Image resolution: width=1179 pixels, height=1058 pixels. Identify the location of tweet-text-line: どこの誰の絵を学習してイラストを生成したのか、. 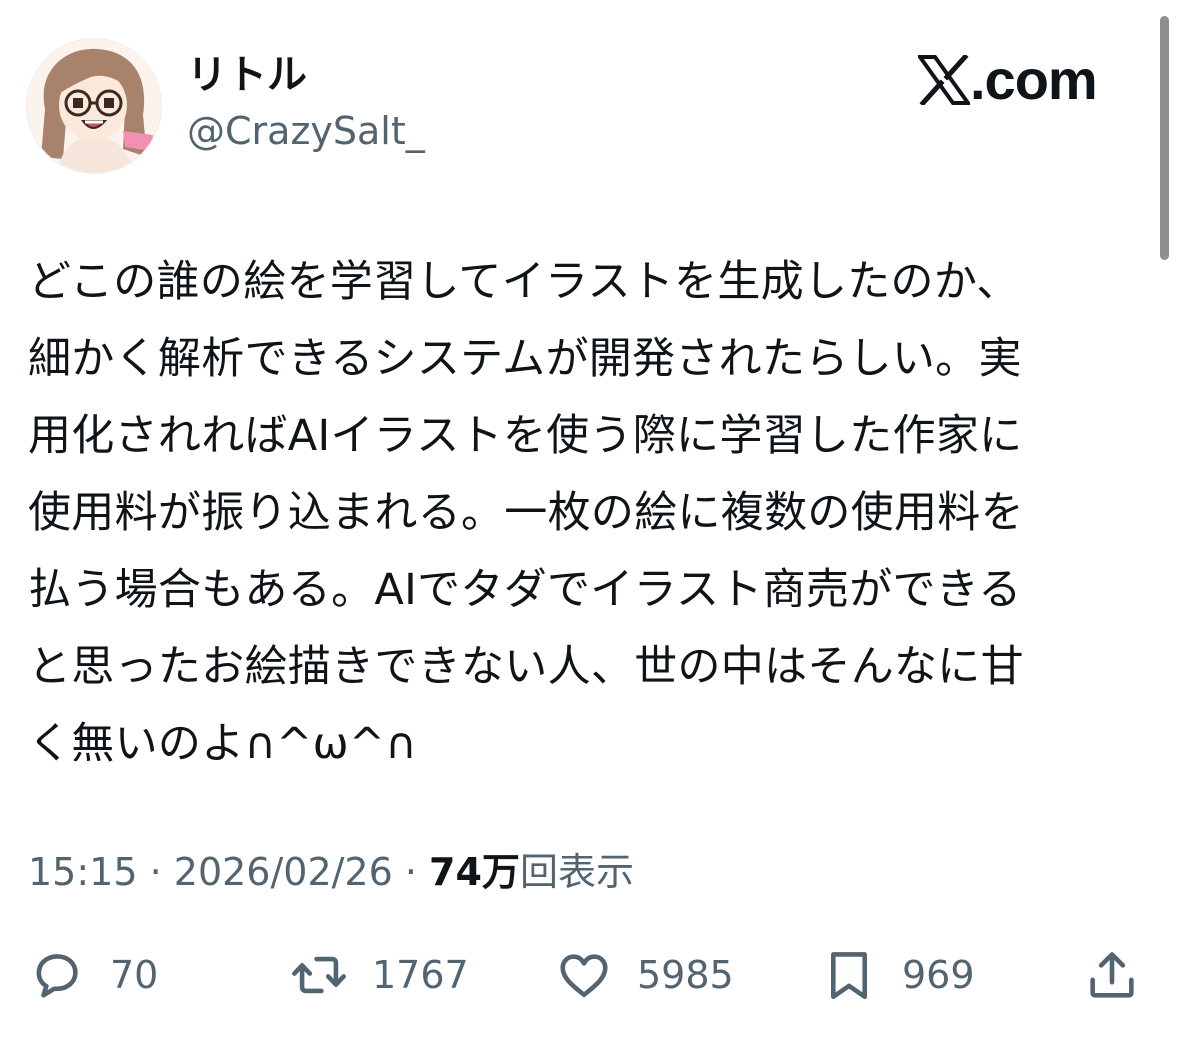
(524, 282).